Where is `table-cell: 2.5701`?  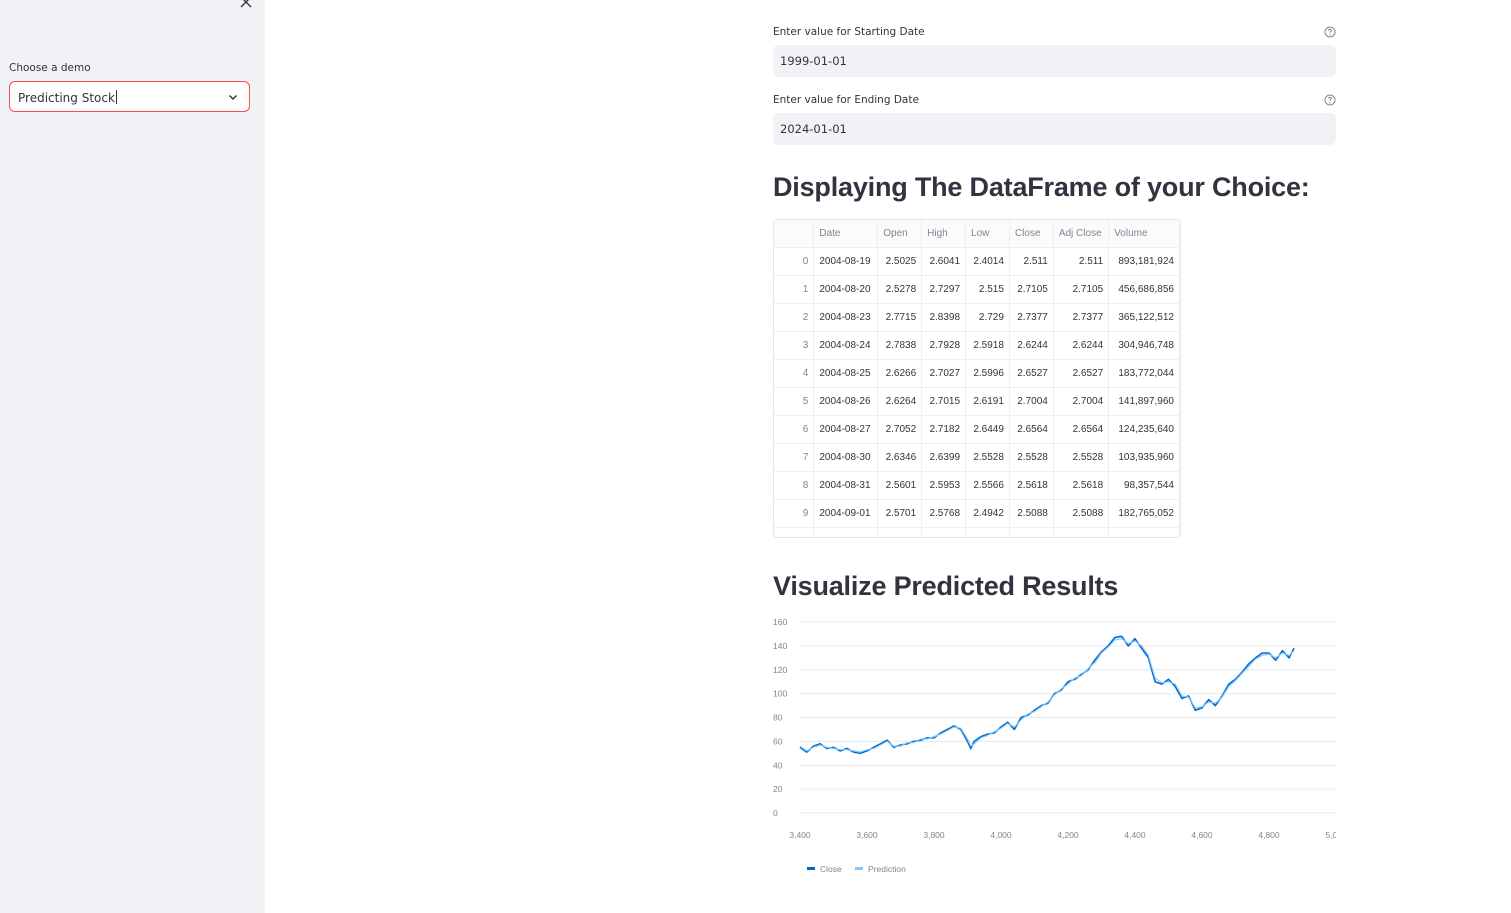
table-cell: 2.5701 is located at coordinates (900, 513).